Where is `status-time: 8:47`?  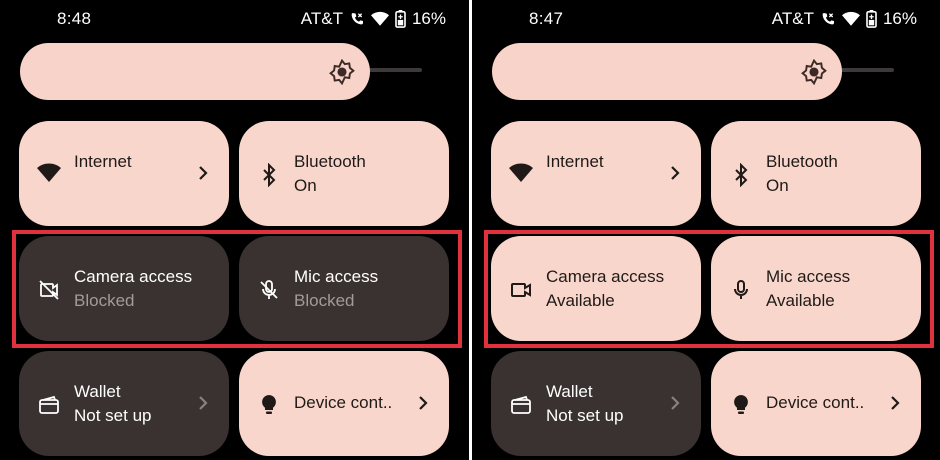
status-time: 8:47 is located at coordinates (546, 18).